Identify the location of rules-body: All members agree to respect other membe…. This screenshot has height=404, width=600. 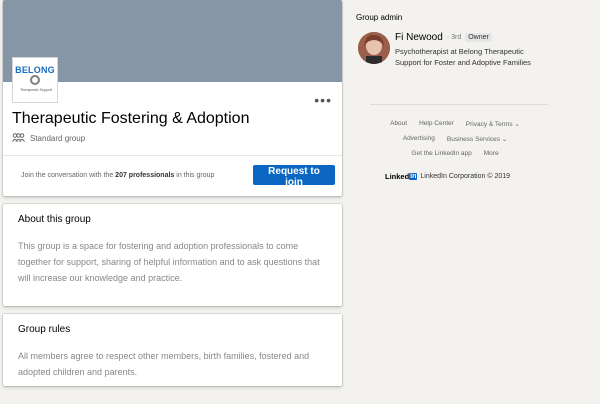
(164, 364).